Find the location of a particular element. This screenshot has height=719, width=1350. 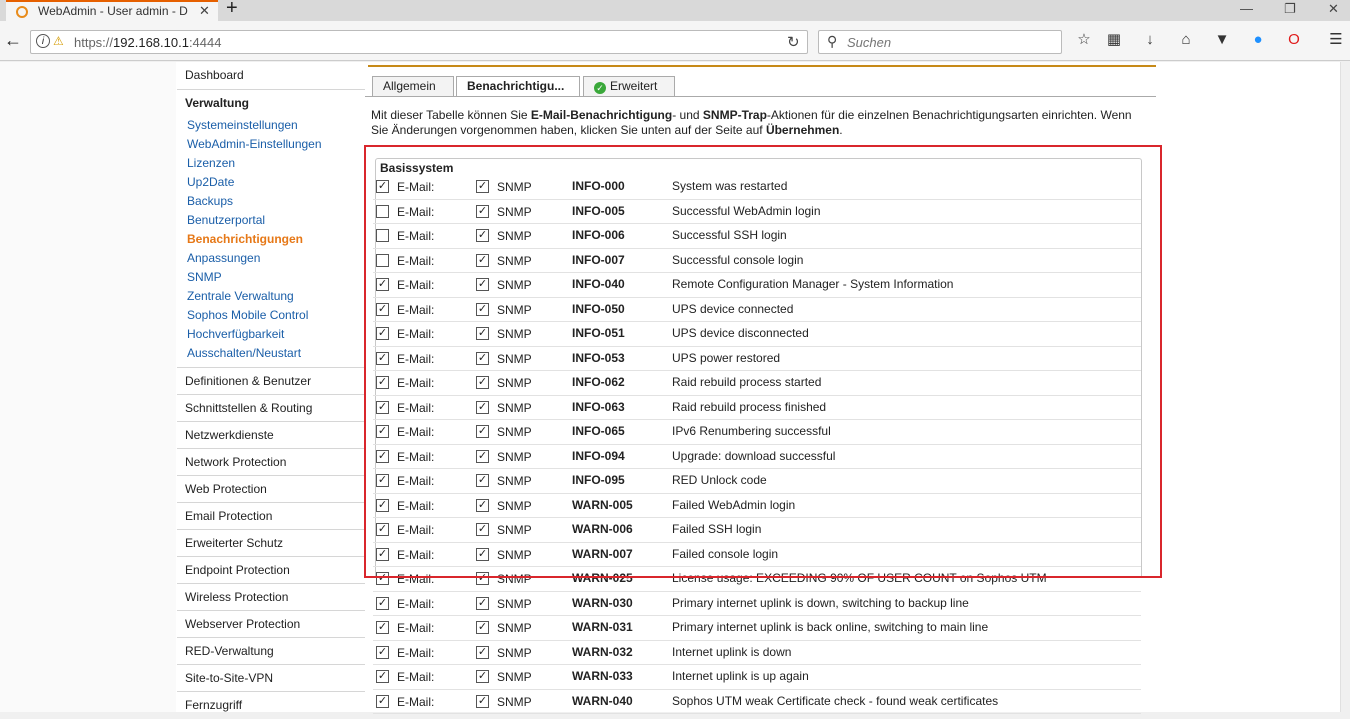

close-window-icon: ✕ is located at coordinates (1333, 9).